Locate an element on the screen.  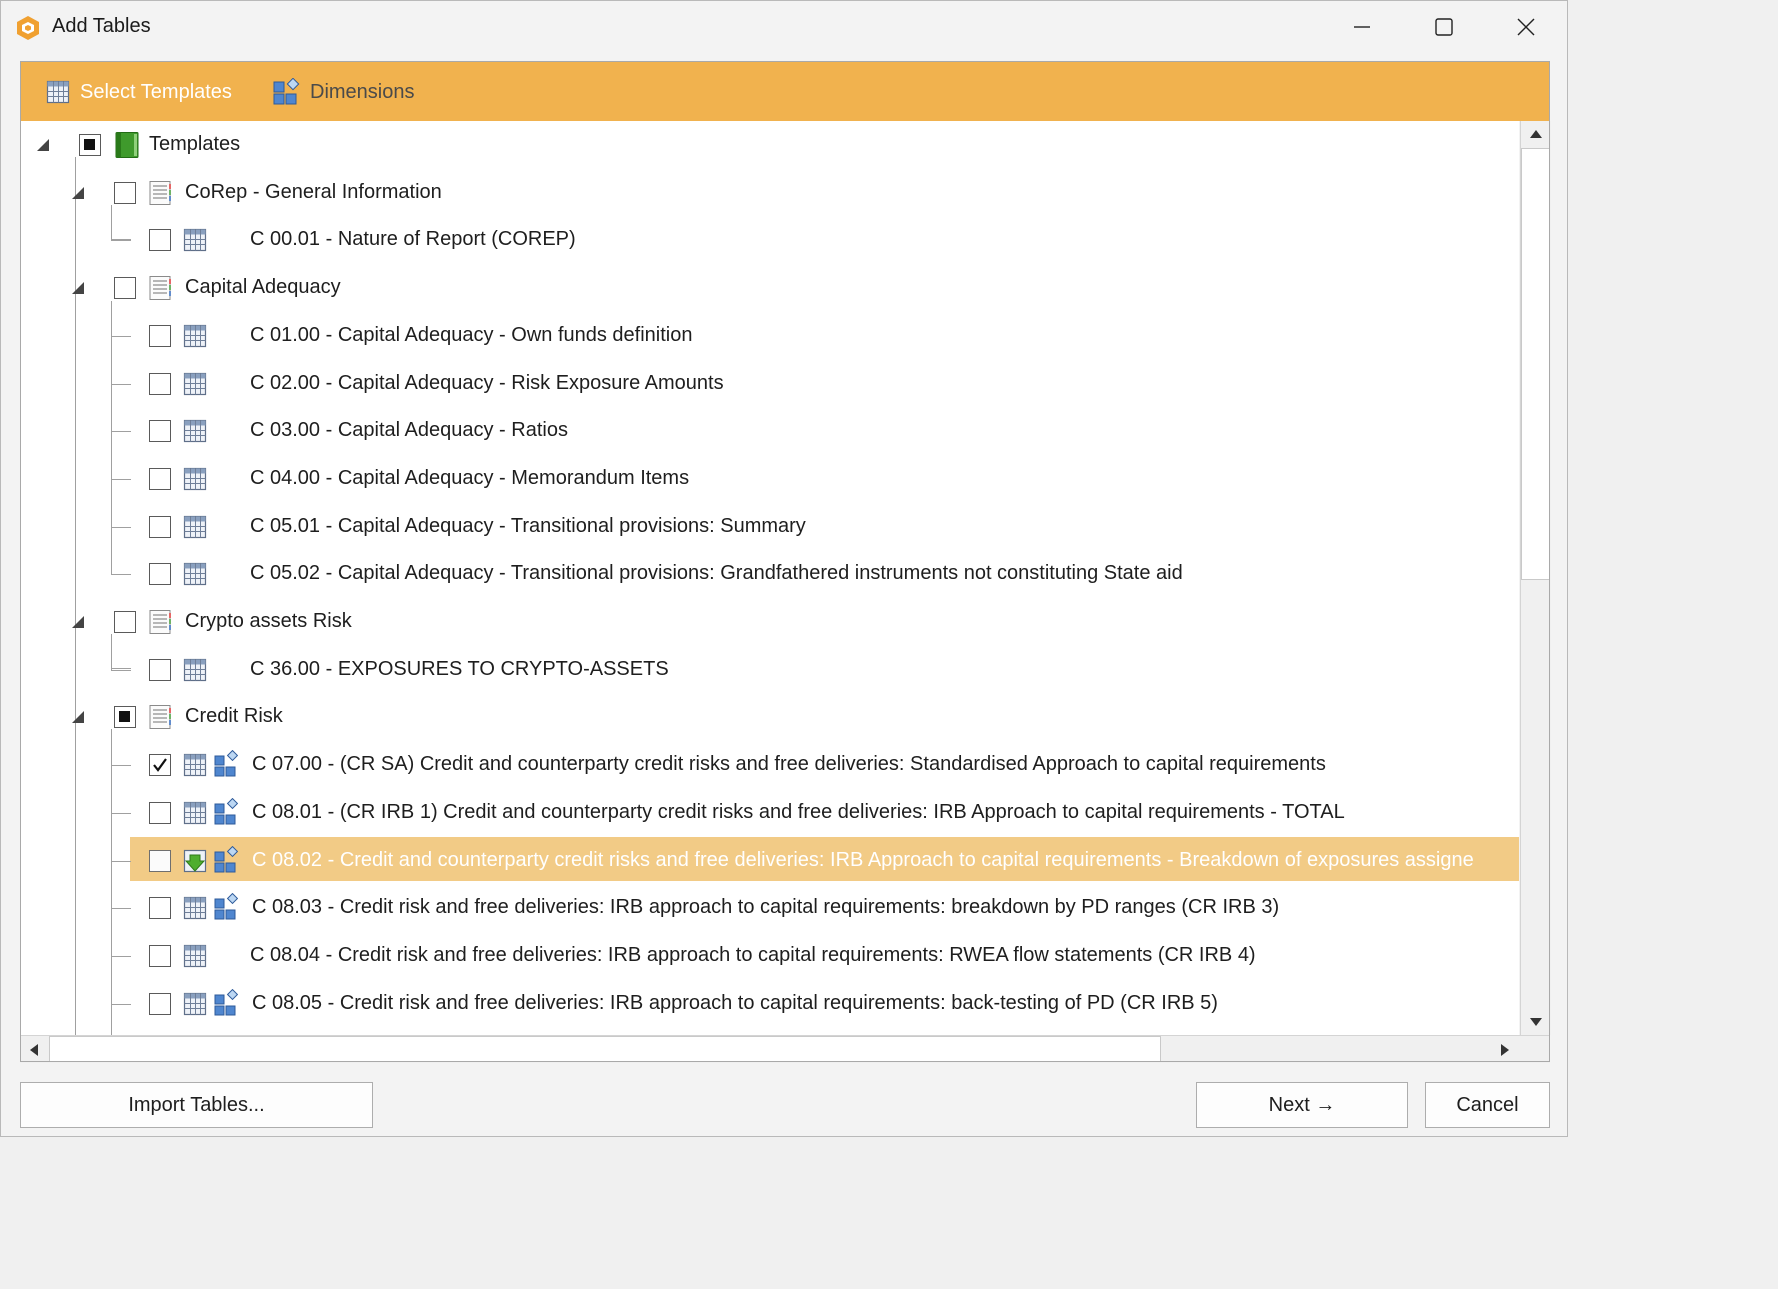
select-templates-label: Select Templates is located at coordinates (156, 91).